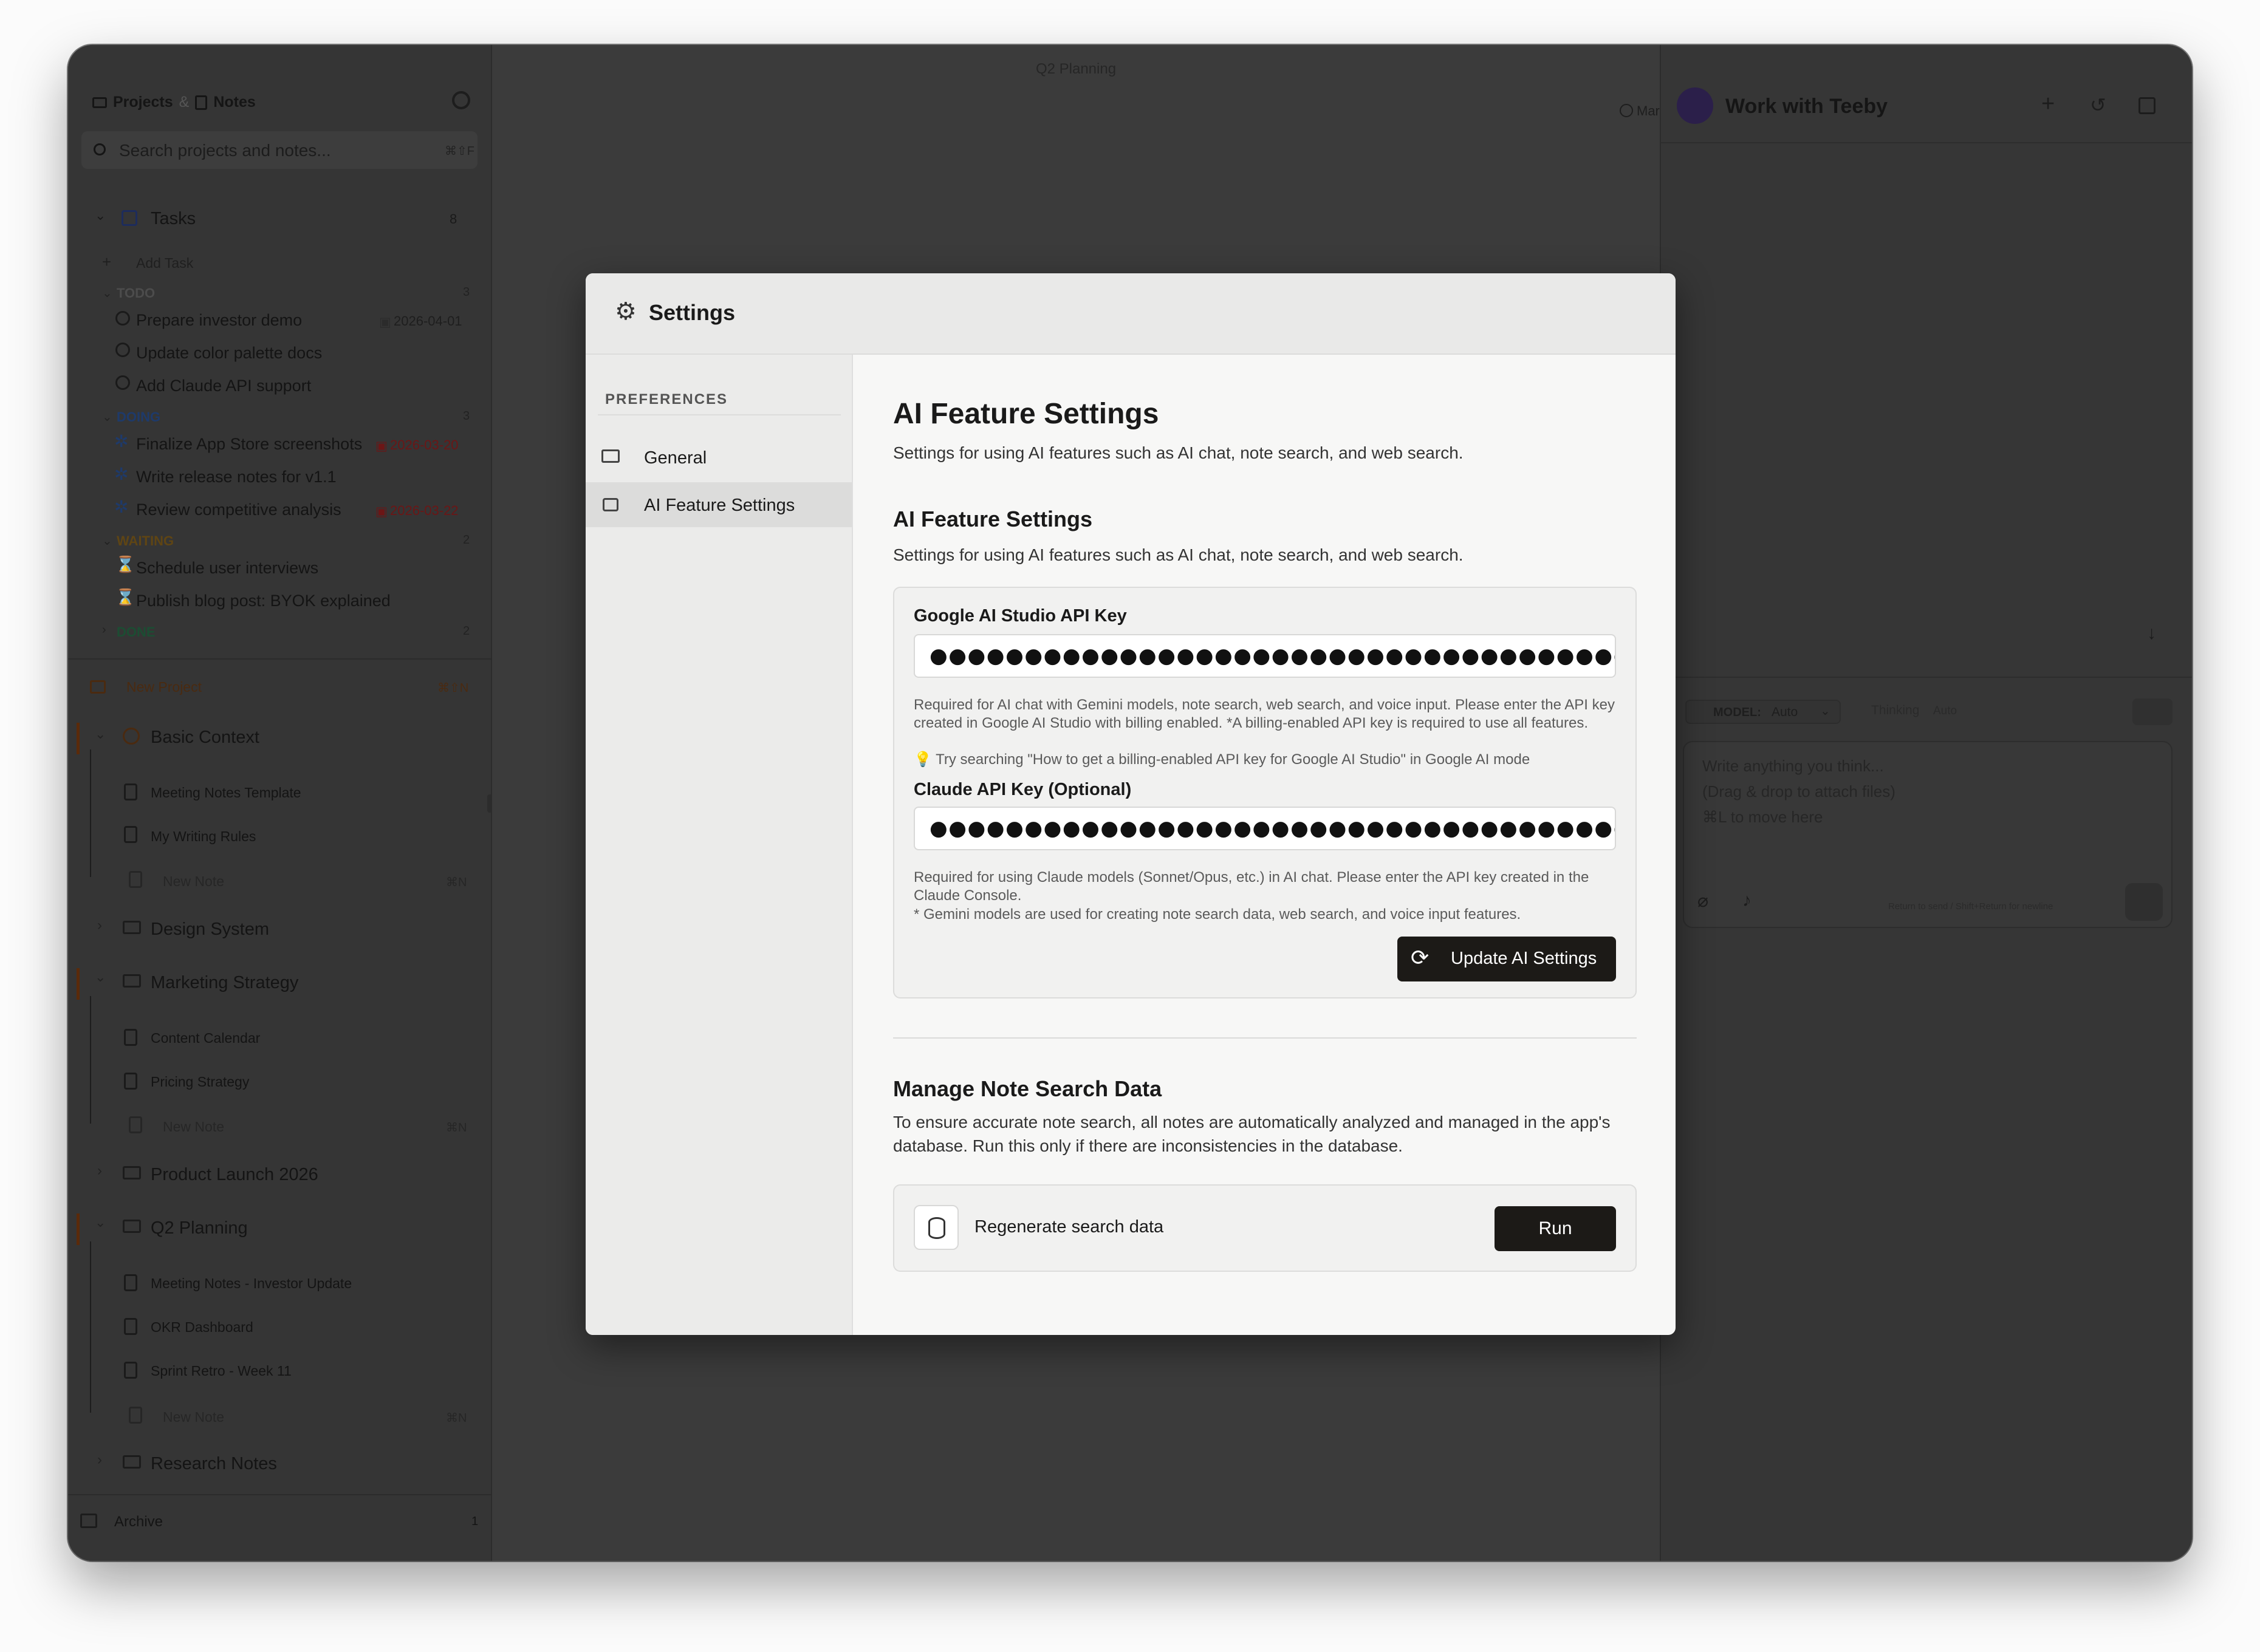  Describe the element at coordinates (1945, 711) in the screenshot. I see `thinking-value: Auto` at that location.